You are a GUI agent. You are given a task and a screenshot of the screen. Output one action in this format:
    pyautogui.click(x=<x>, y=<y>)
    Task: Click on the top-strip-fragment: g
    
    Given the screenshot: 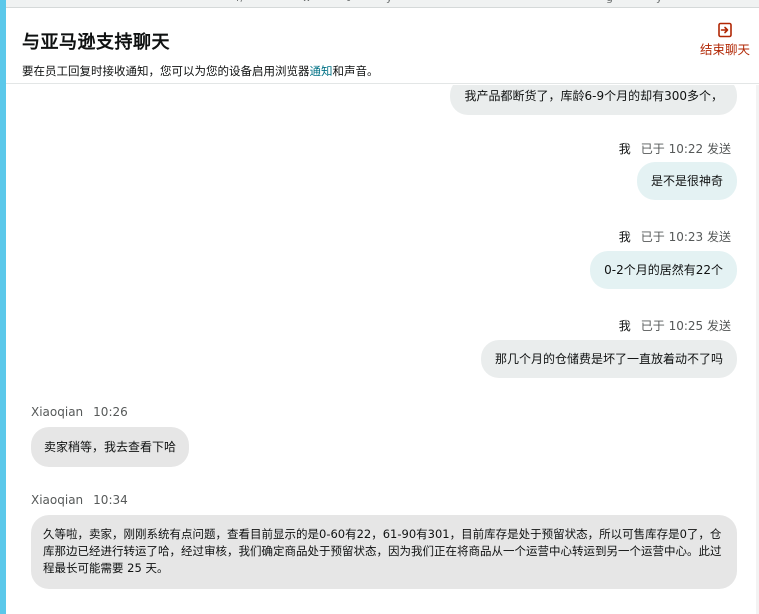 What is the action you would take?
    pyautogui.click(x=609, y=2)
    